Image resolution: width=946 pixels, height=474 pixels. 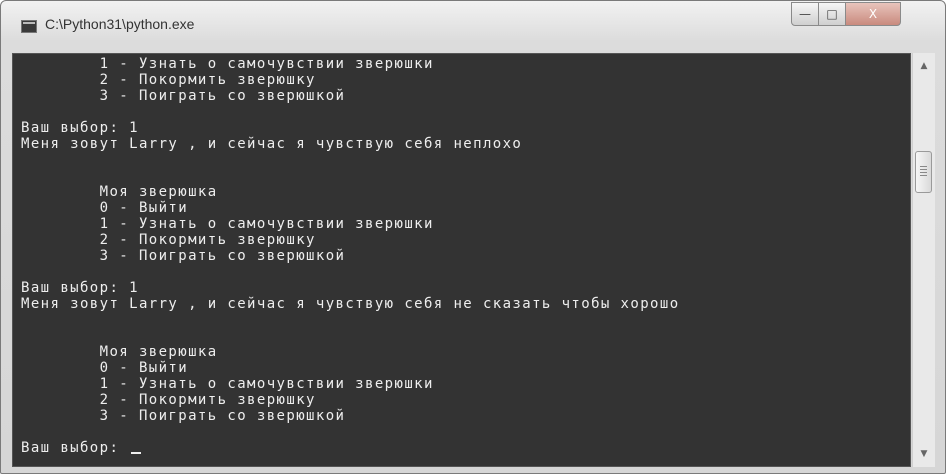 I want to click on chevron-up-icon: ▲, so click(x=924, y=66).